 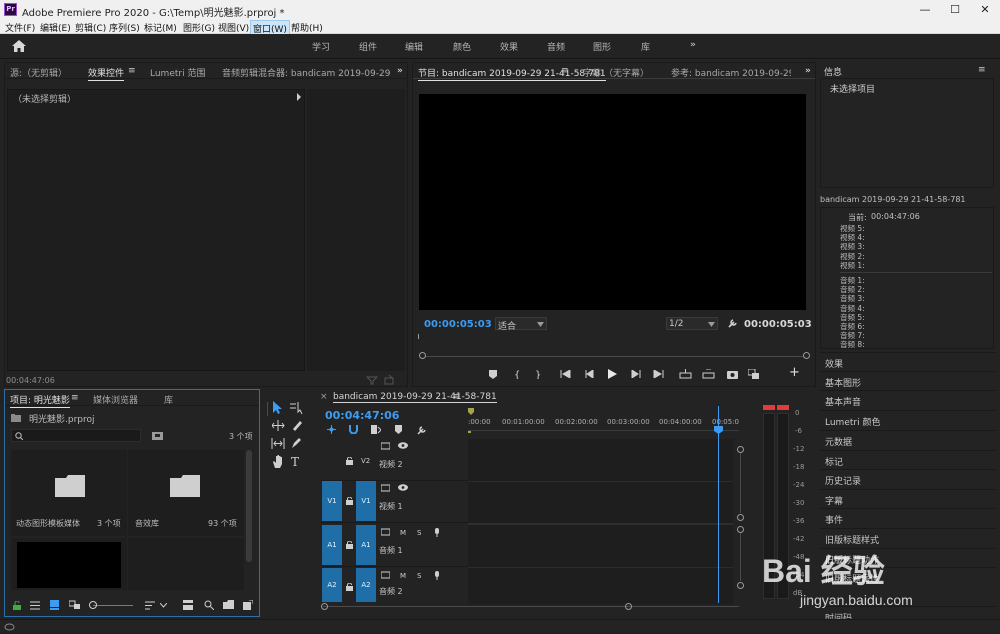 I want to click on tab-media-browser: 媒体浏览器, so click(x=115, y=399).